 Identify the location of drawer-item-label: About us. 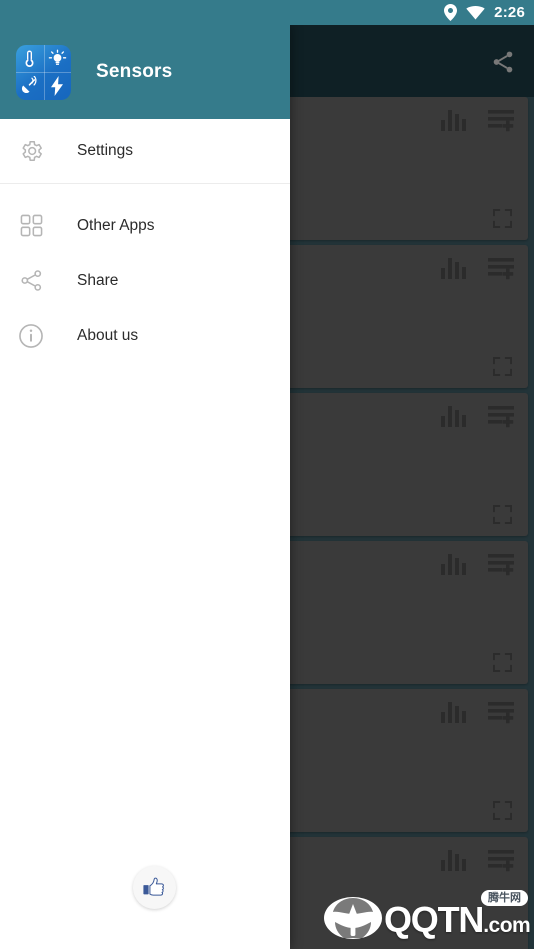
(108, 335).